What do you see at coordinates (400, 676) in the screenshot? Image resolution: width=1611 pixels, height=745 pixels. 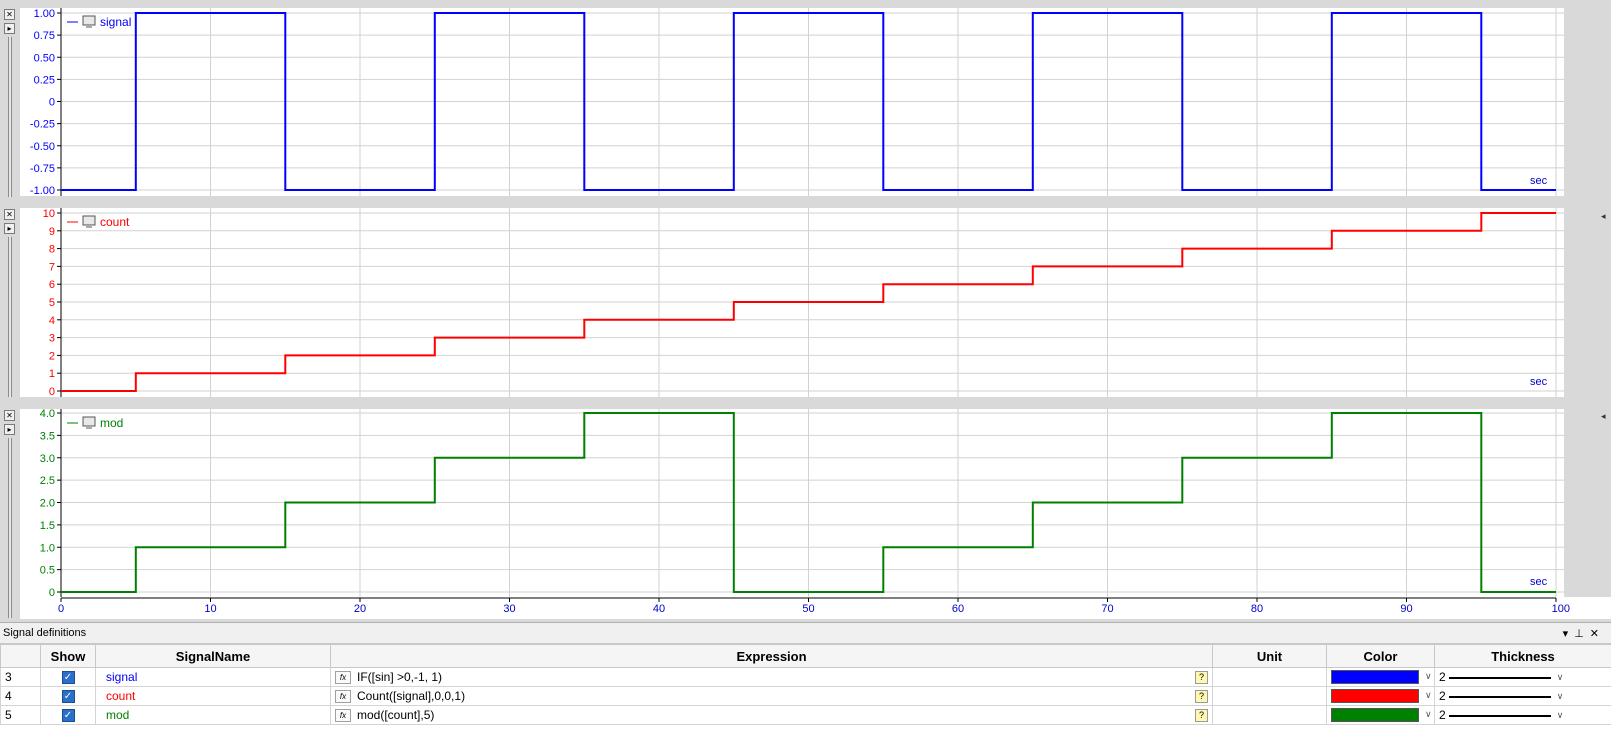 I see `expression-text: IF([sin] >0,-1, 1)` at bounding box center [400, 676].